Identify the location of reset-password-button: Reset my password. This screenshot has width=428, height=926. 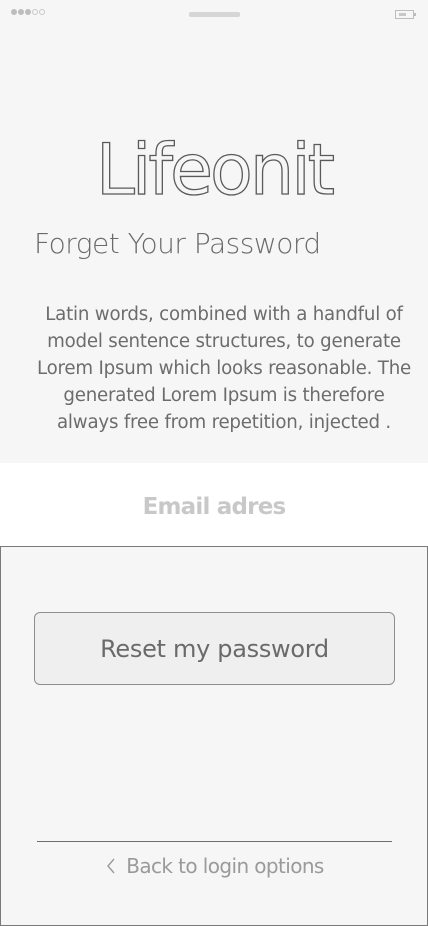
(214, 648).